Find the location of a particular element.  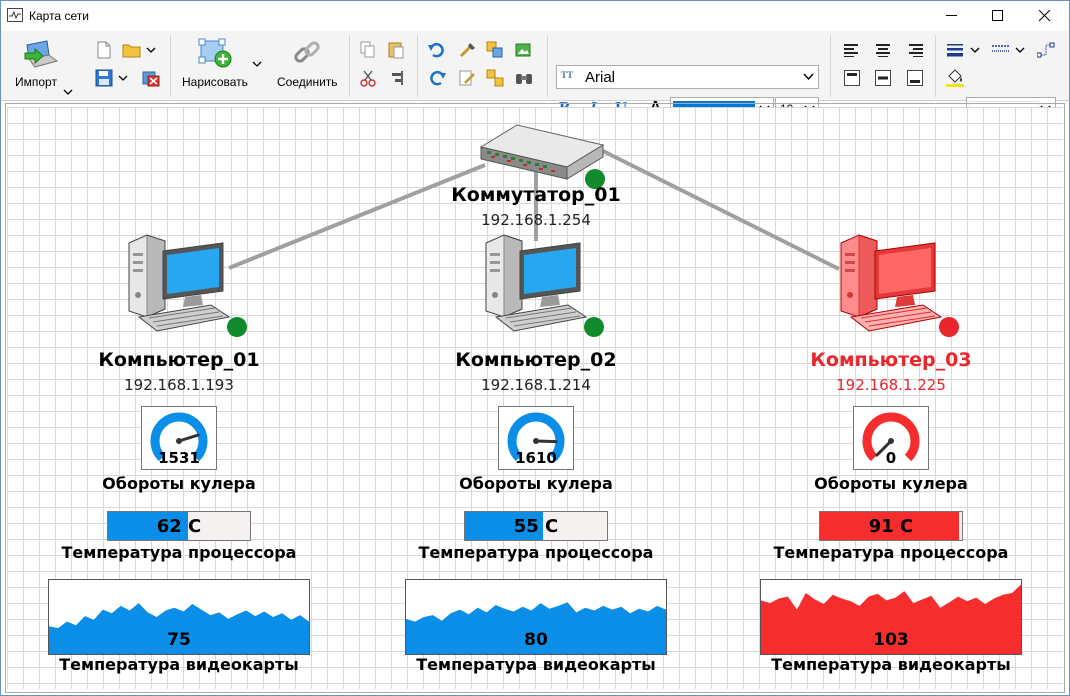

new-file-button is located at coordinates (104, 50).